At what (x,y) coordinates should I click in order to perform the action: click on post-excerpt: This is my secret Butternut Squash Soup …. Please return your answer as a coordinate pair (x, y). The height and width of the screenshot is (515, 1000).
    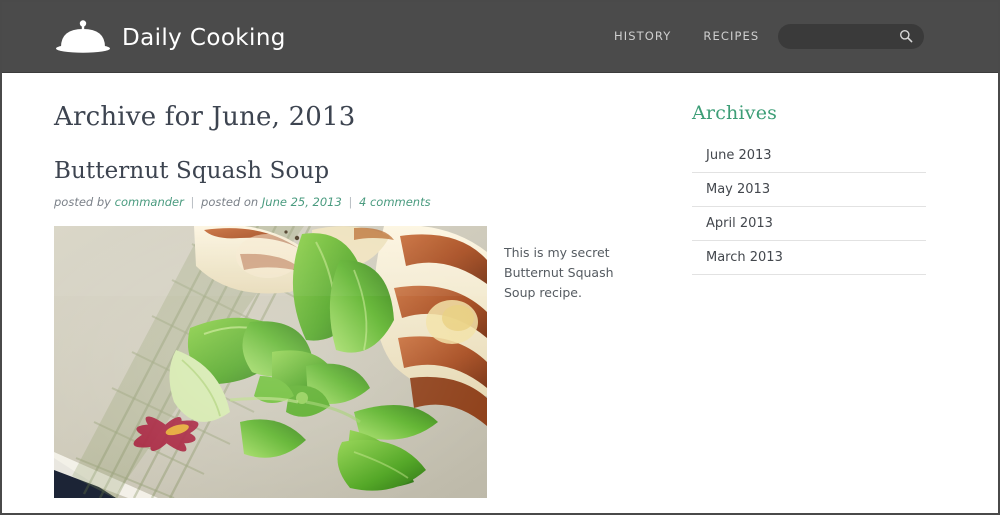
    Looking at the image, I should click on (559, 273).